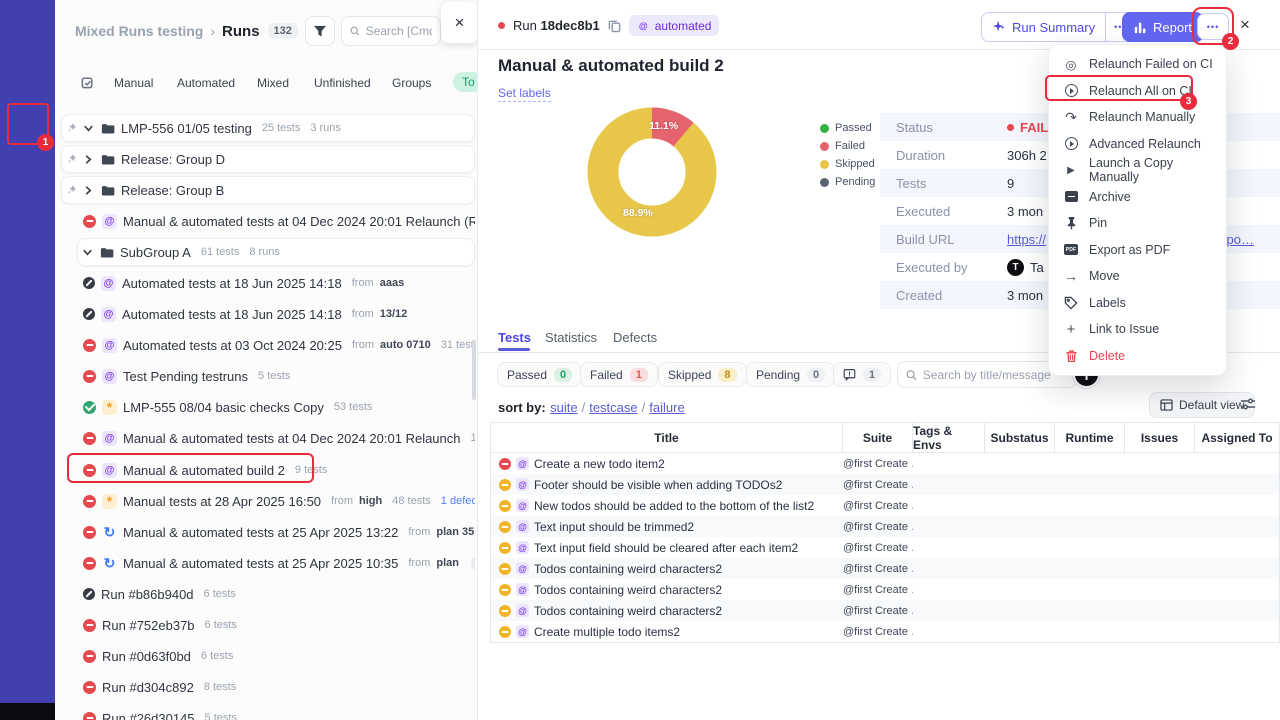 This screenshot has height=720, width=1280. Describe the element at coordinates (995, 374) in the screenshot. I see `tests-search-input` at that location.